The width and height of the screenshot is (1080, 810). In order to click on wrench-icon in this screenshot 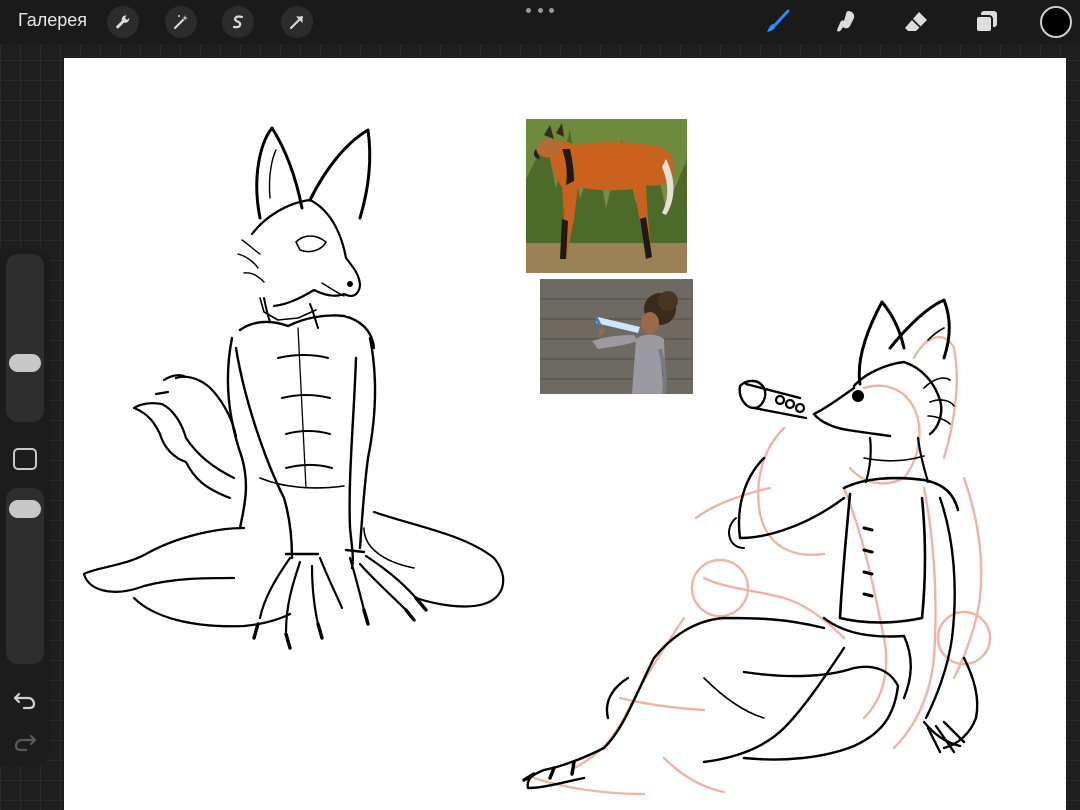, I will do `click(123, 22)`.